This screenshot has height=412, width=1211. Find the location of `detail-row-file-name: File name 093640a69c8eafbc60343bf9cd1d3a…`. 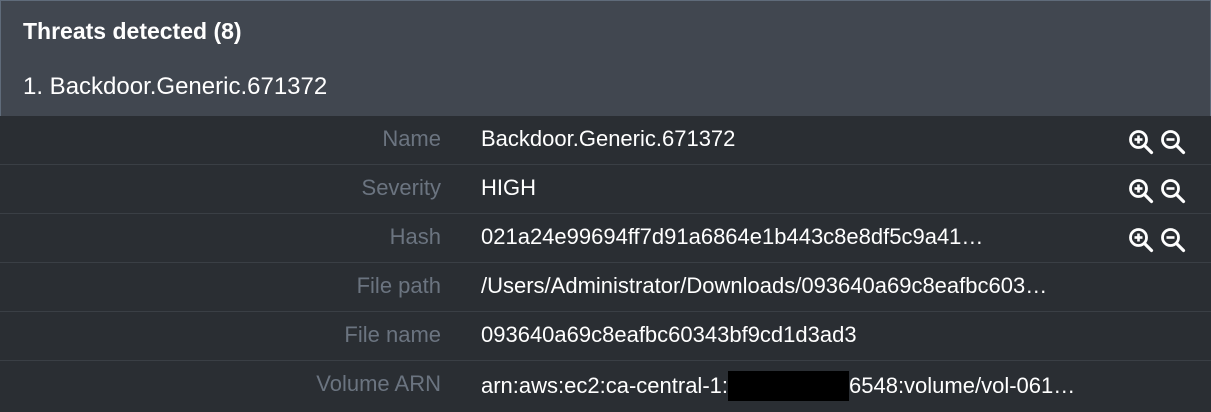

detail-row-file-name: File name 093640a69c8eafbc60343bf9cd1d3a… is located at coordinates (605, 336).